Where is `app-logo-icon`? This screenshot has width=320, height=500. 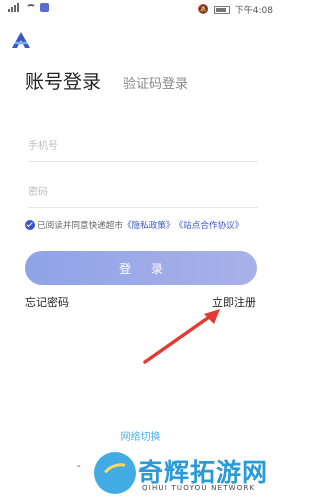 app-logo-icon is located at coordinates (21, 40).